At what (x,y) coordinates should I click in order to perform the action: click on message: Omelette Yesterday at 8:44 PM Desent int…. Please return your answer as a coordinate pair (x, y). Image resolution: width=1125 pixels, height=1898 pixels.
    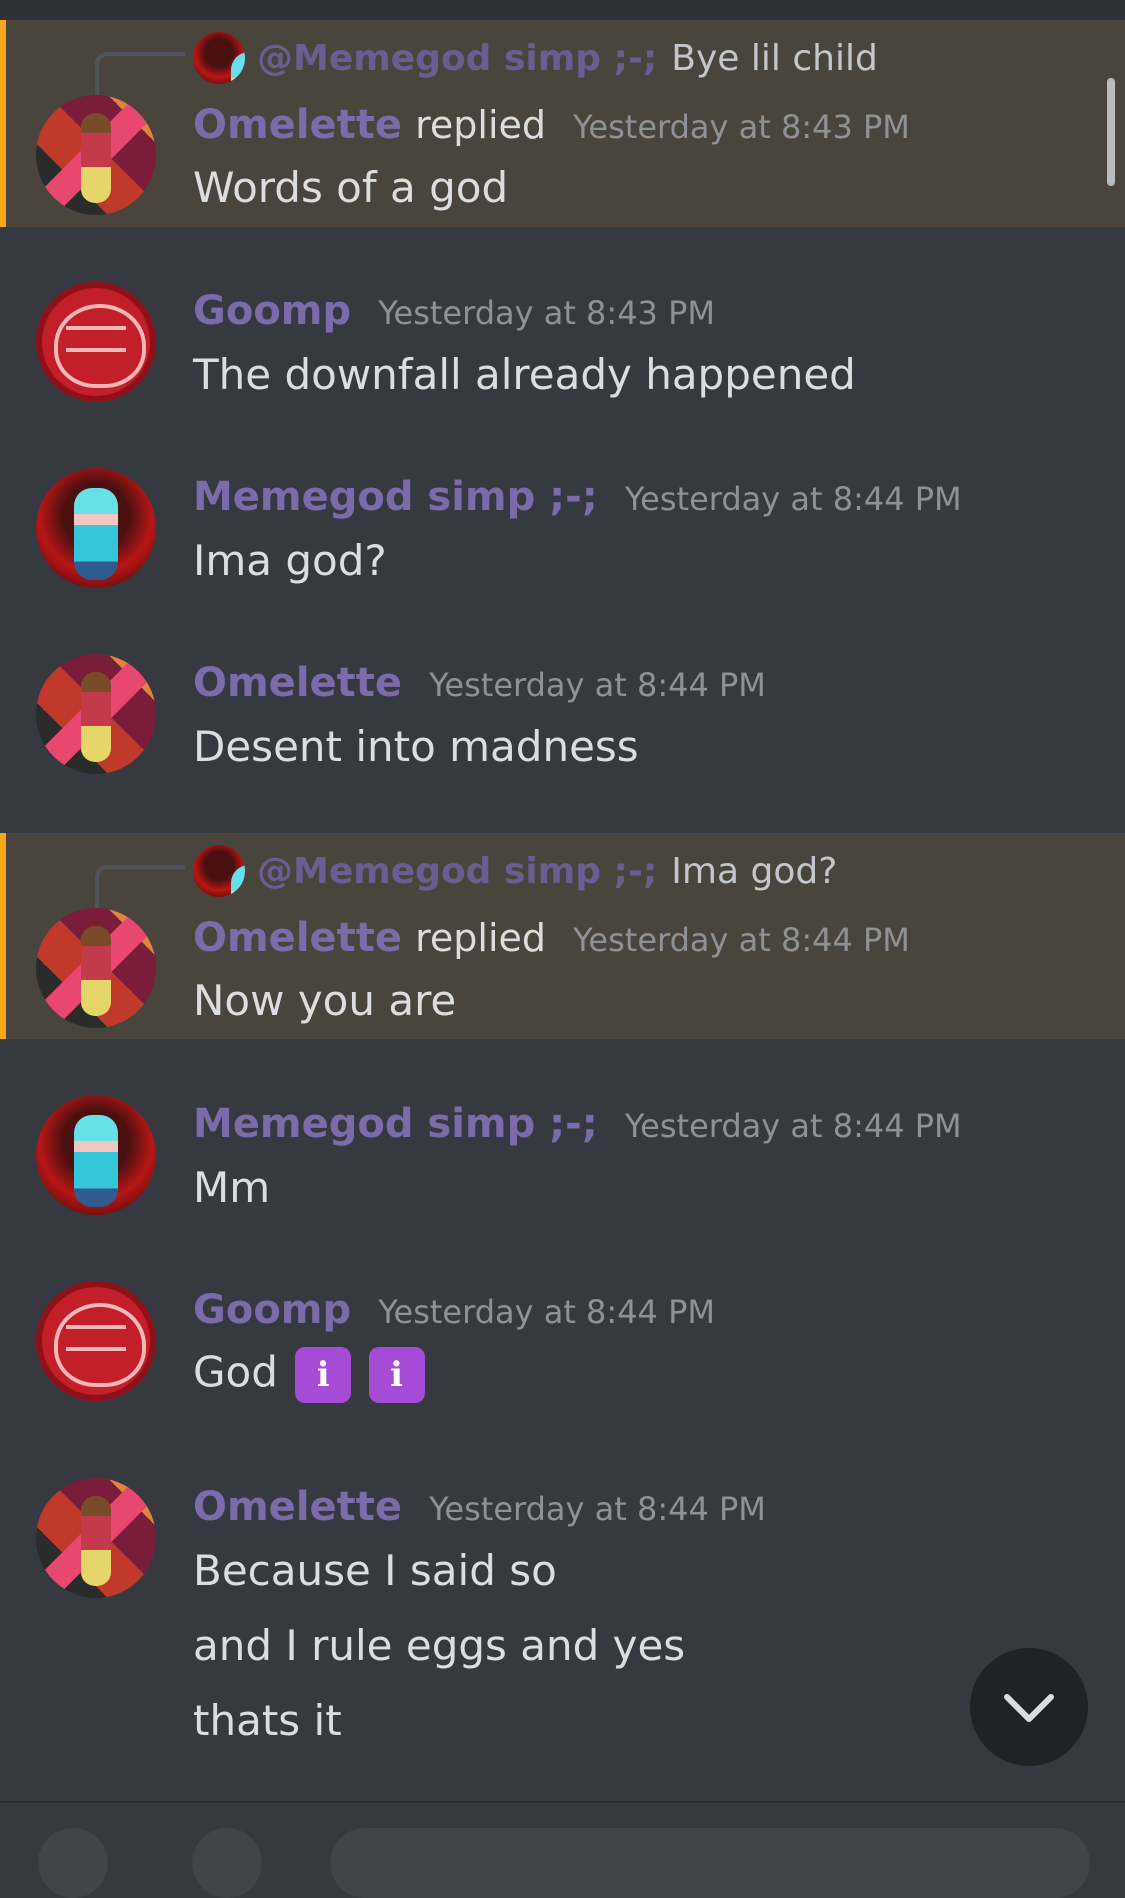
    Looking at the image, I should click on (562, 717).